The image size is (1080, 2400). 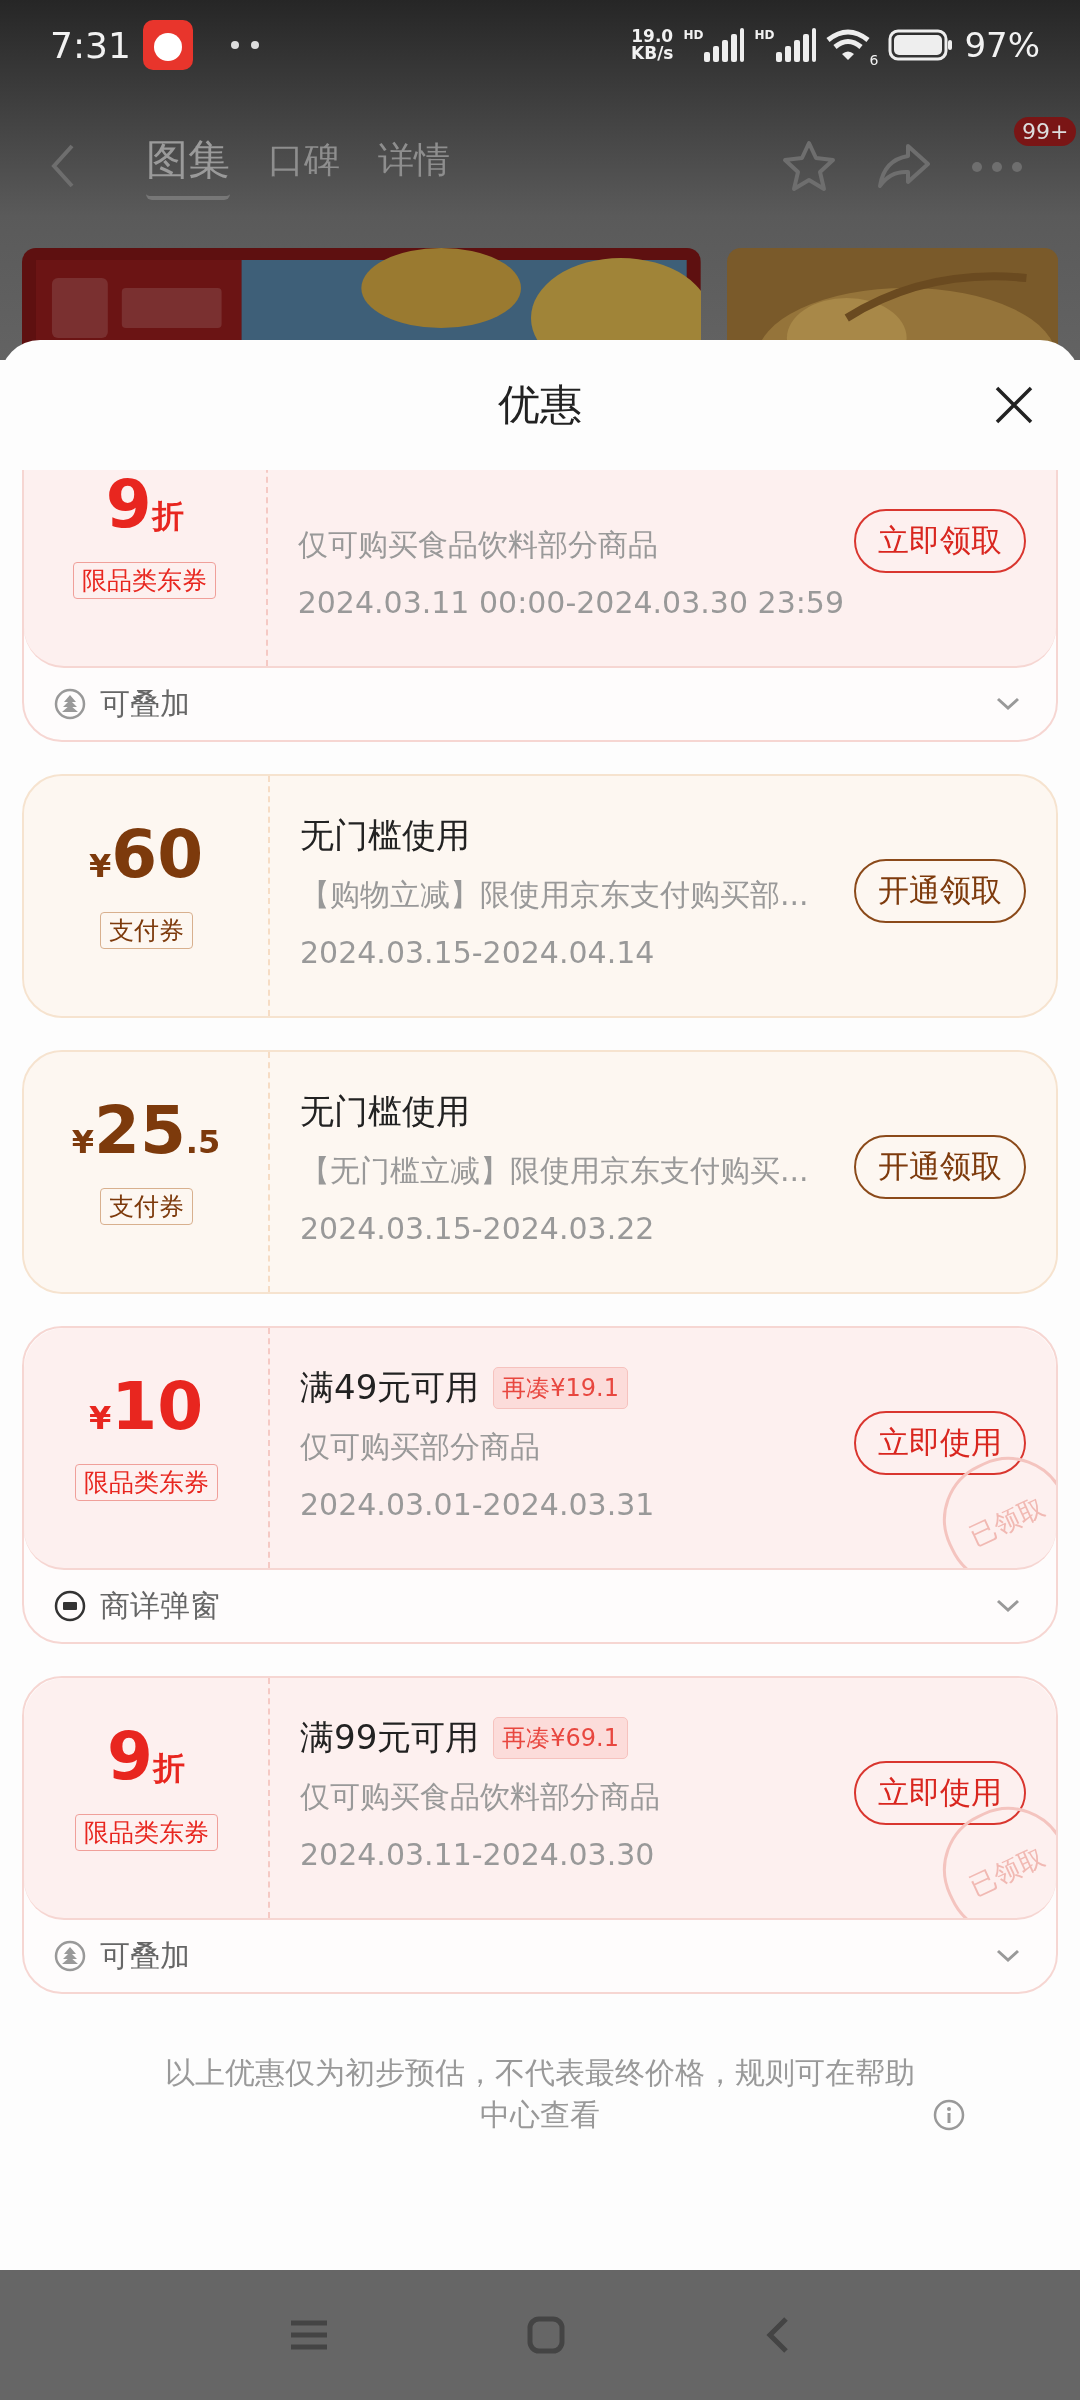 What do you see at coordinates (304, 166) in the screenshot?
I see `nav-tab: 口碑` at bounding box center [304, 166].